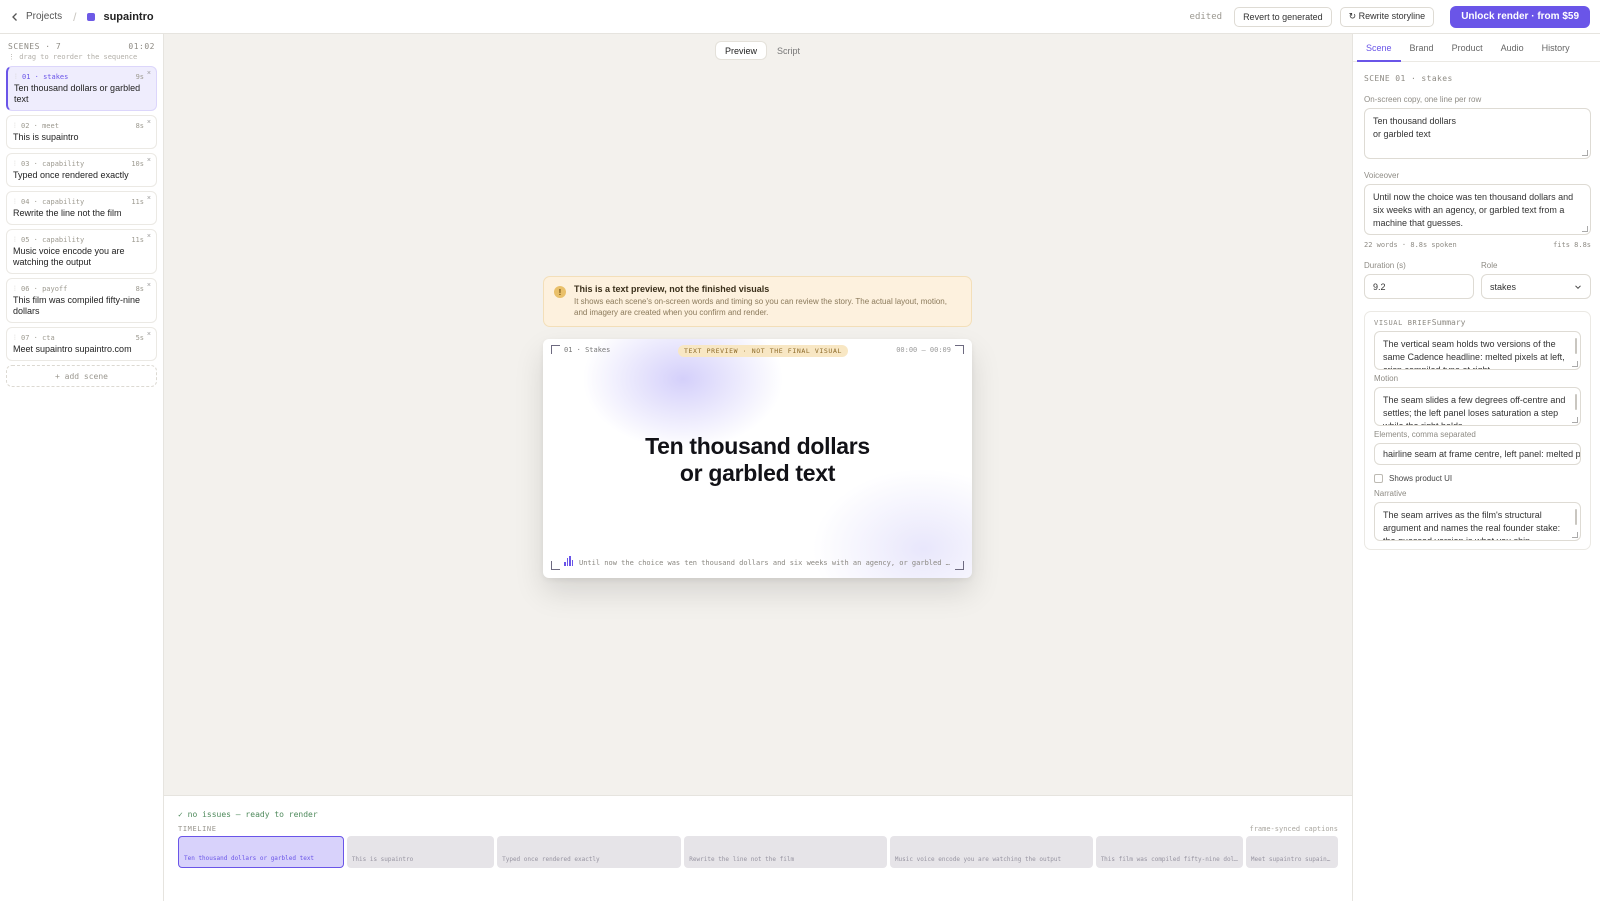 This screenshot has width=1600, height=901. I want to click on voiceover-fit: fits 8.8s, so click(1572, 245).